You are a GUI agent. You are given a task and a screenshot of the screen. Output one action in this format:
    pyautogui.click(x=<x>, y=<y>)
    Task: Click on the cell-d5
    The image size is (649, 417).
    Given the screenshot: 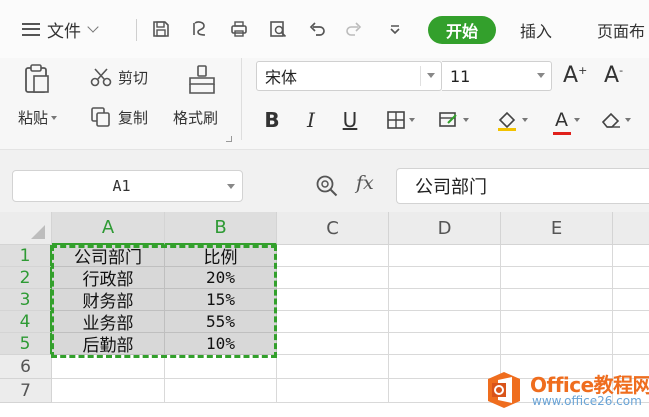 What is the action you would take?
    pyautogui.click(x=445, y=344)
    